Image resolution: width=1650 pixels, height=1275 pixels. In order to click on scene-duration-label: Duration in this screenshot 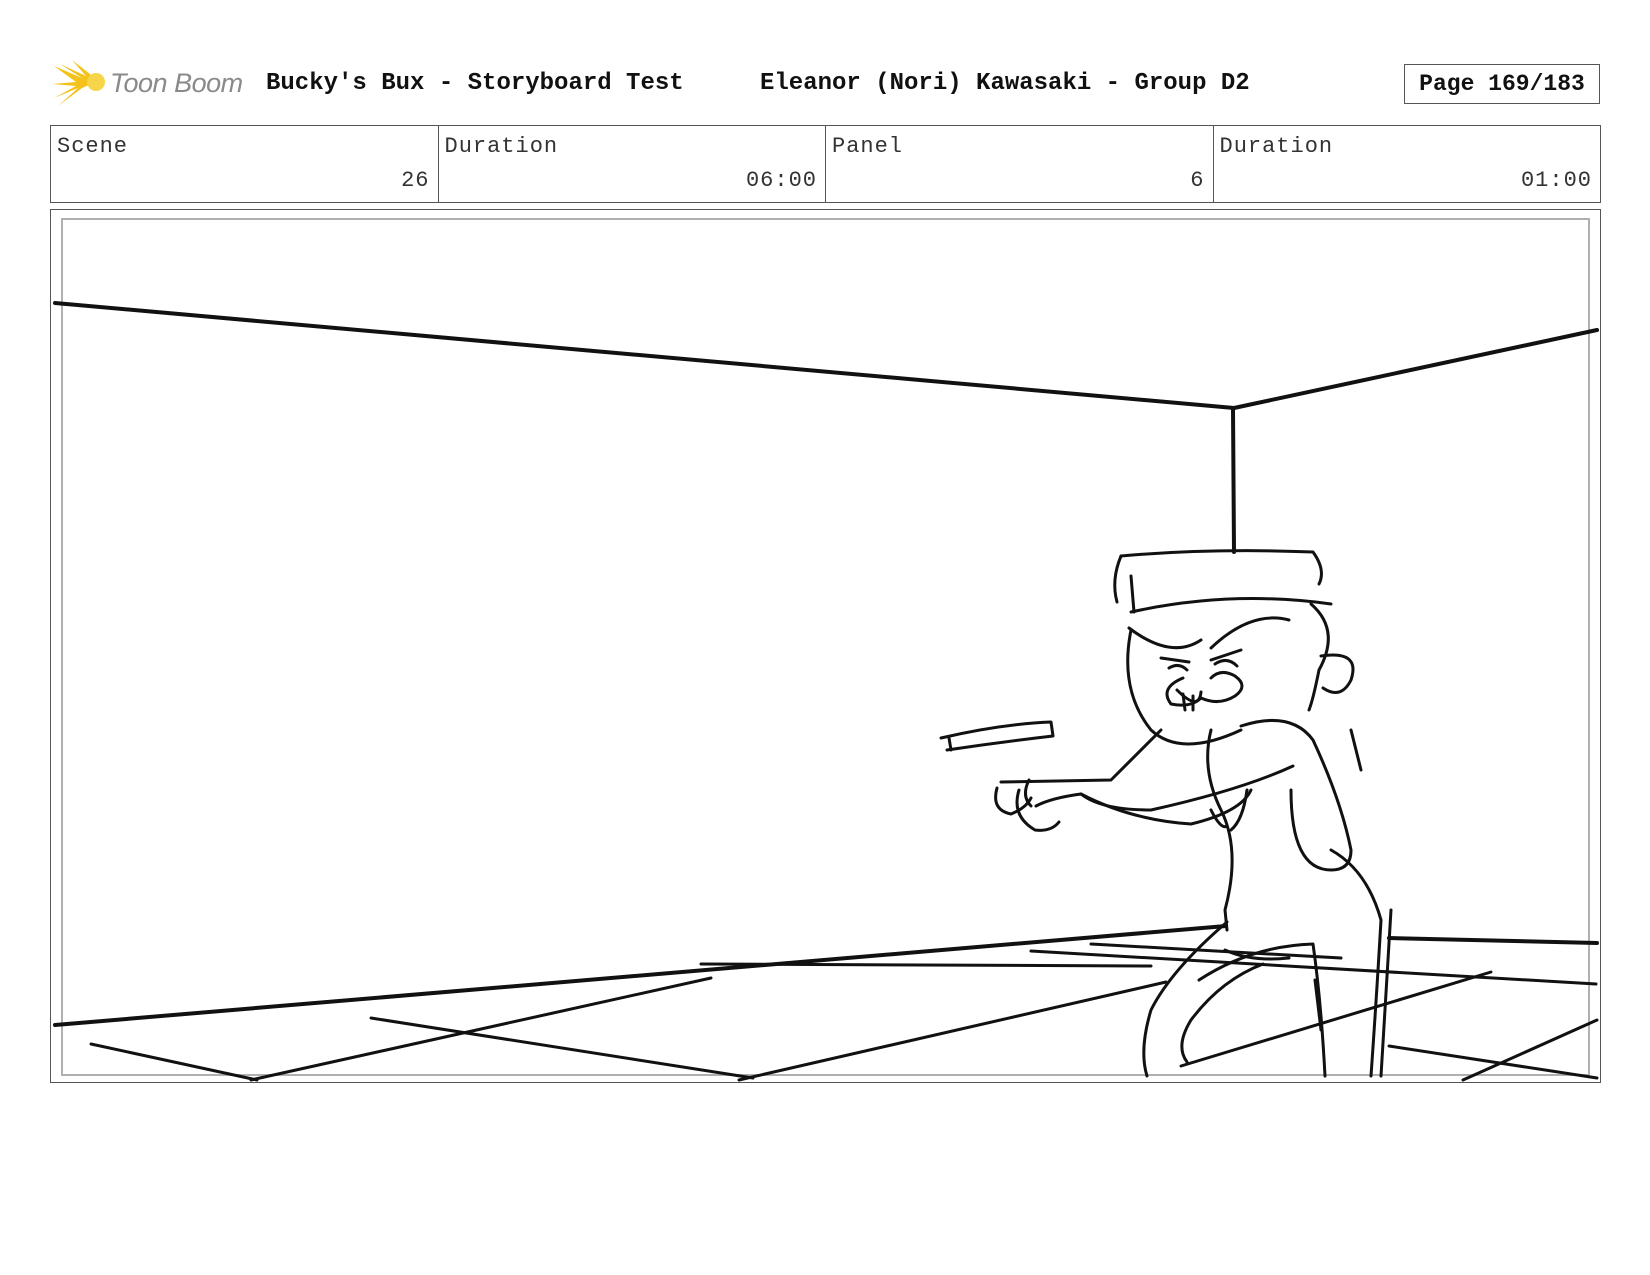, I will do `click(501, 146)`.